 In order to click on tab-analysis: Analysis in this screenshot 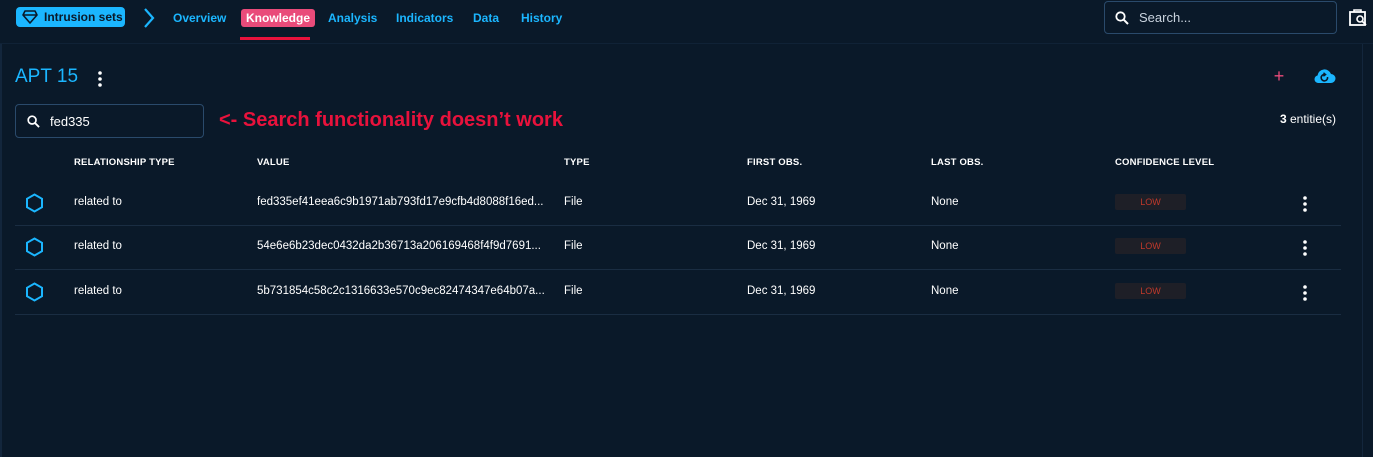, I will do `click(352, 18)`.